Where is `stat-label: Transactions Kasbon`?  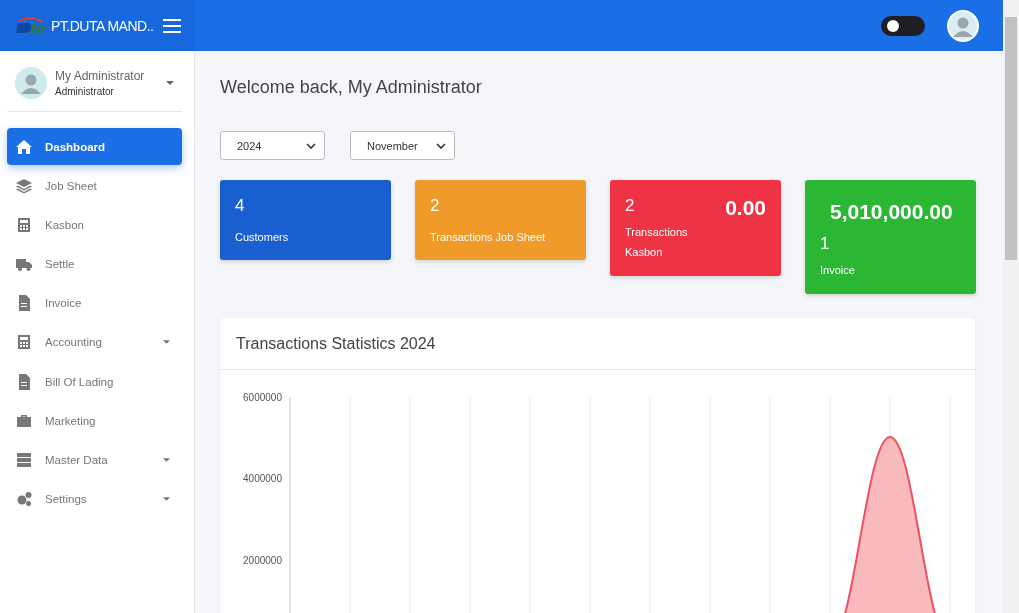 stat-label: Transactions Kasbon is located at coordinates (657, 242).